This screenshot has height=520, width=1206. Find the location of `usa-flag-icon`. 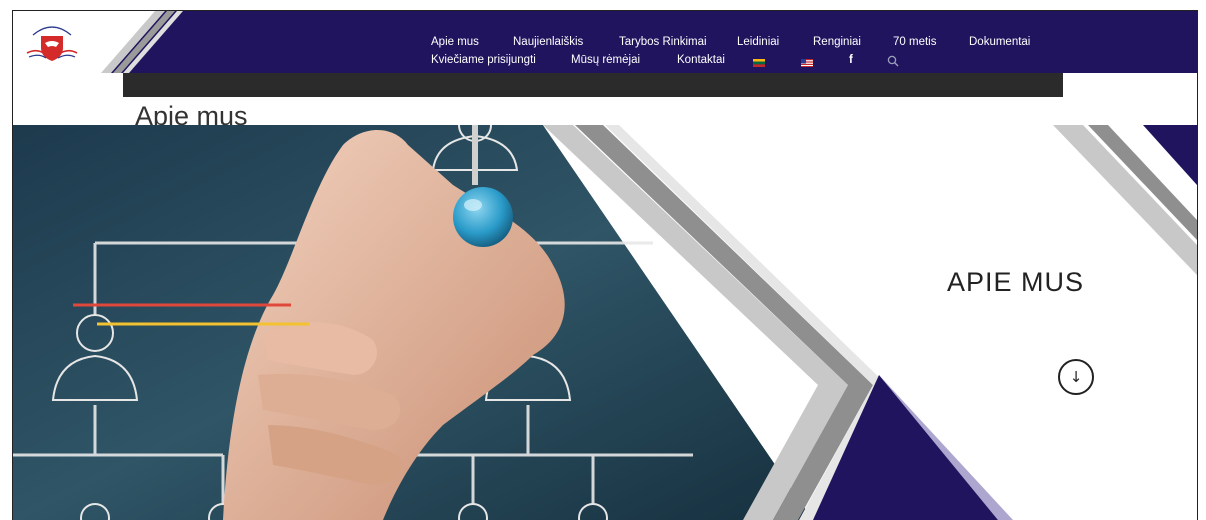

usa-flag-icon is located at coordinates (807, 63).